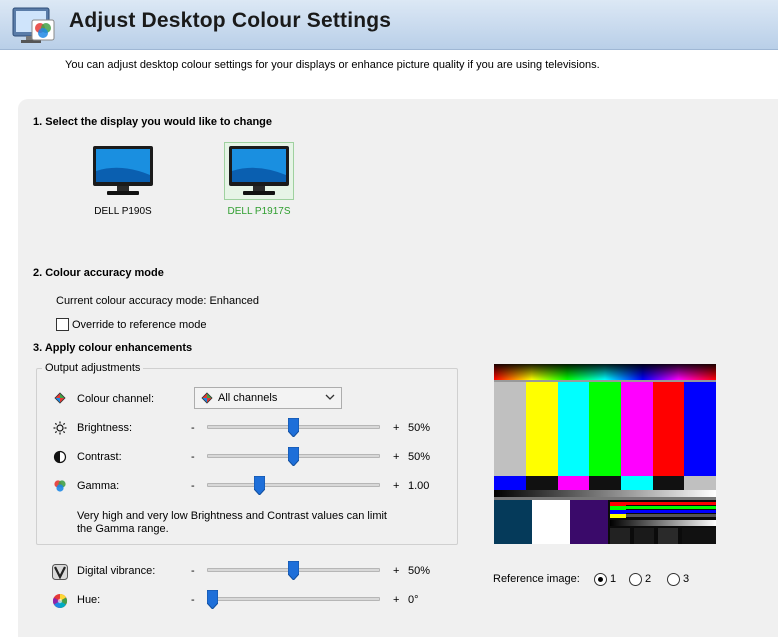 Image resolution: width=778 pixels, height=637 pixels. What do you see at coordinates (60, 457) in the screenshot?
I see `contrast-icon` at bounding box center [60, 457].